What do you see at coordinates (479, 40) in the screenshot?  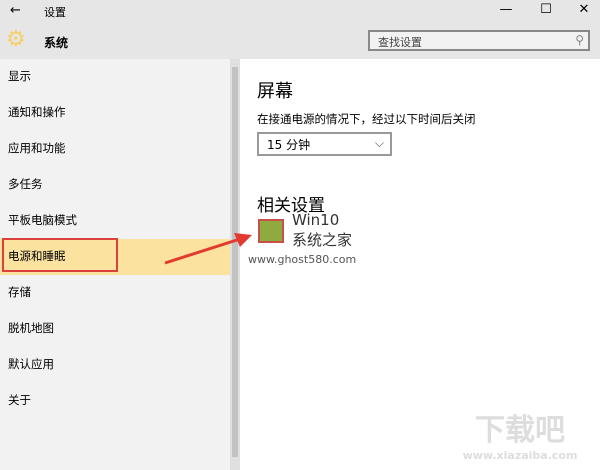 I see `search-input: 查找设置 ⚲` at bounding box center [479, 40].